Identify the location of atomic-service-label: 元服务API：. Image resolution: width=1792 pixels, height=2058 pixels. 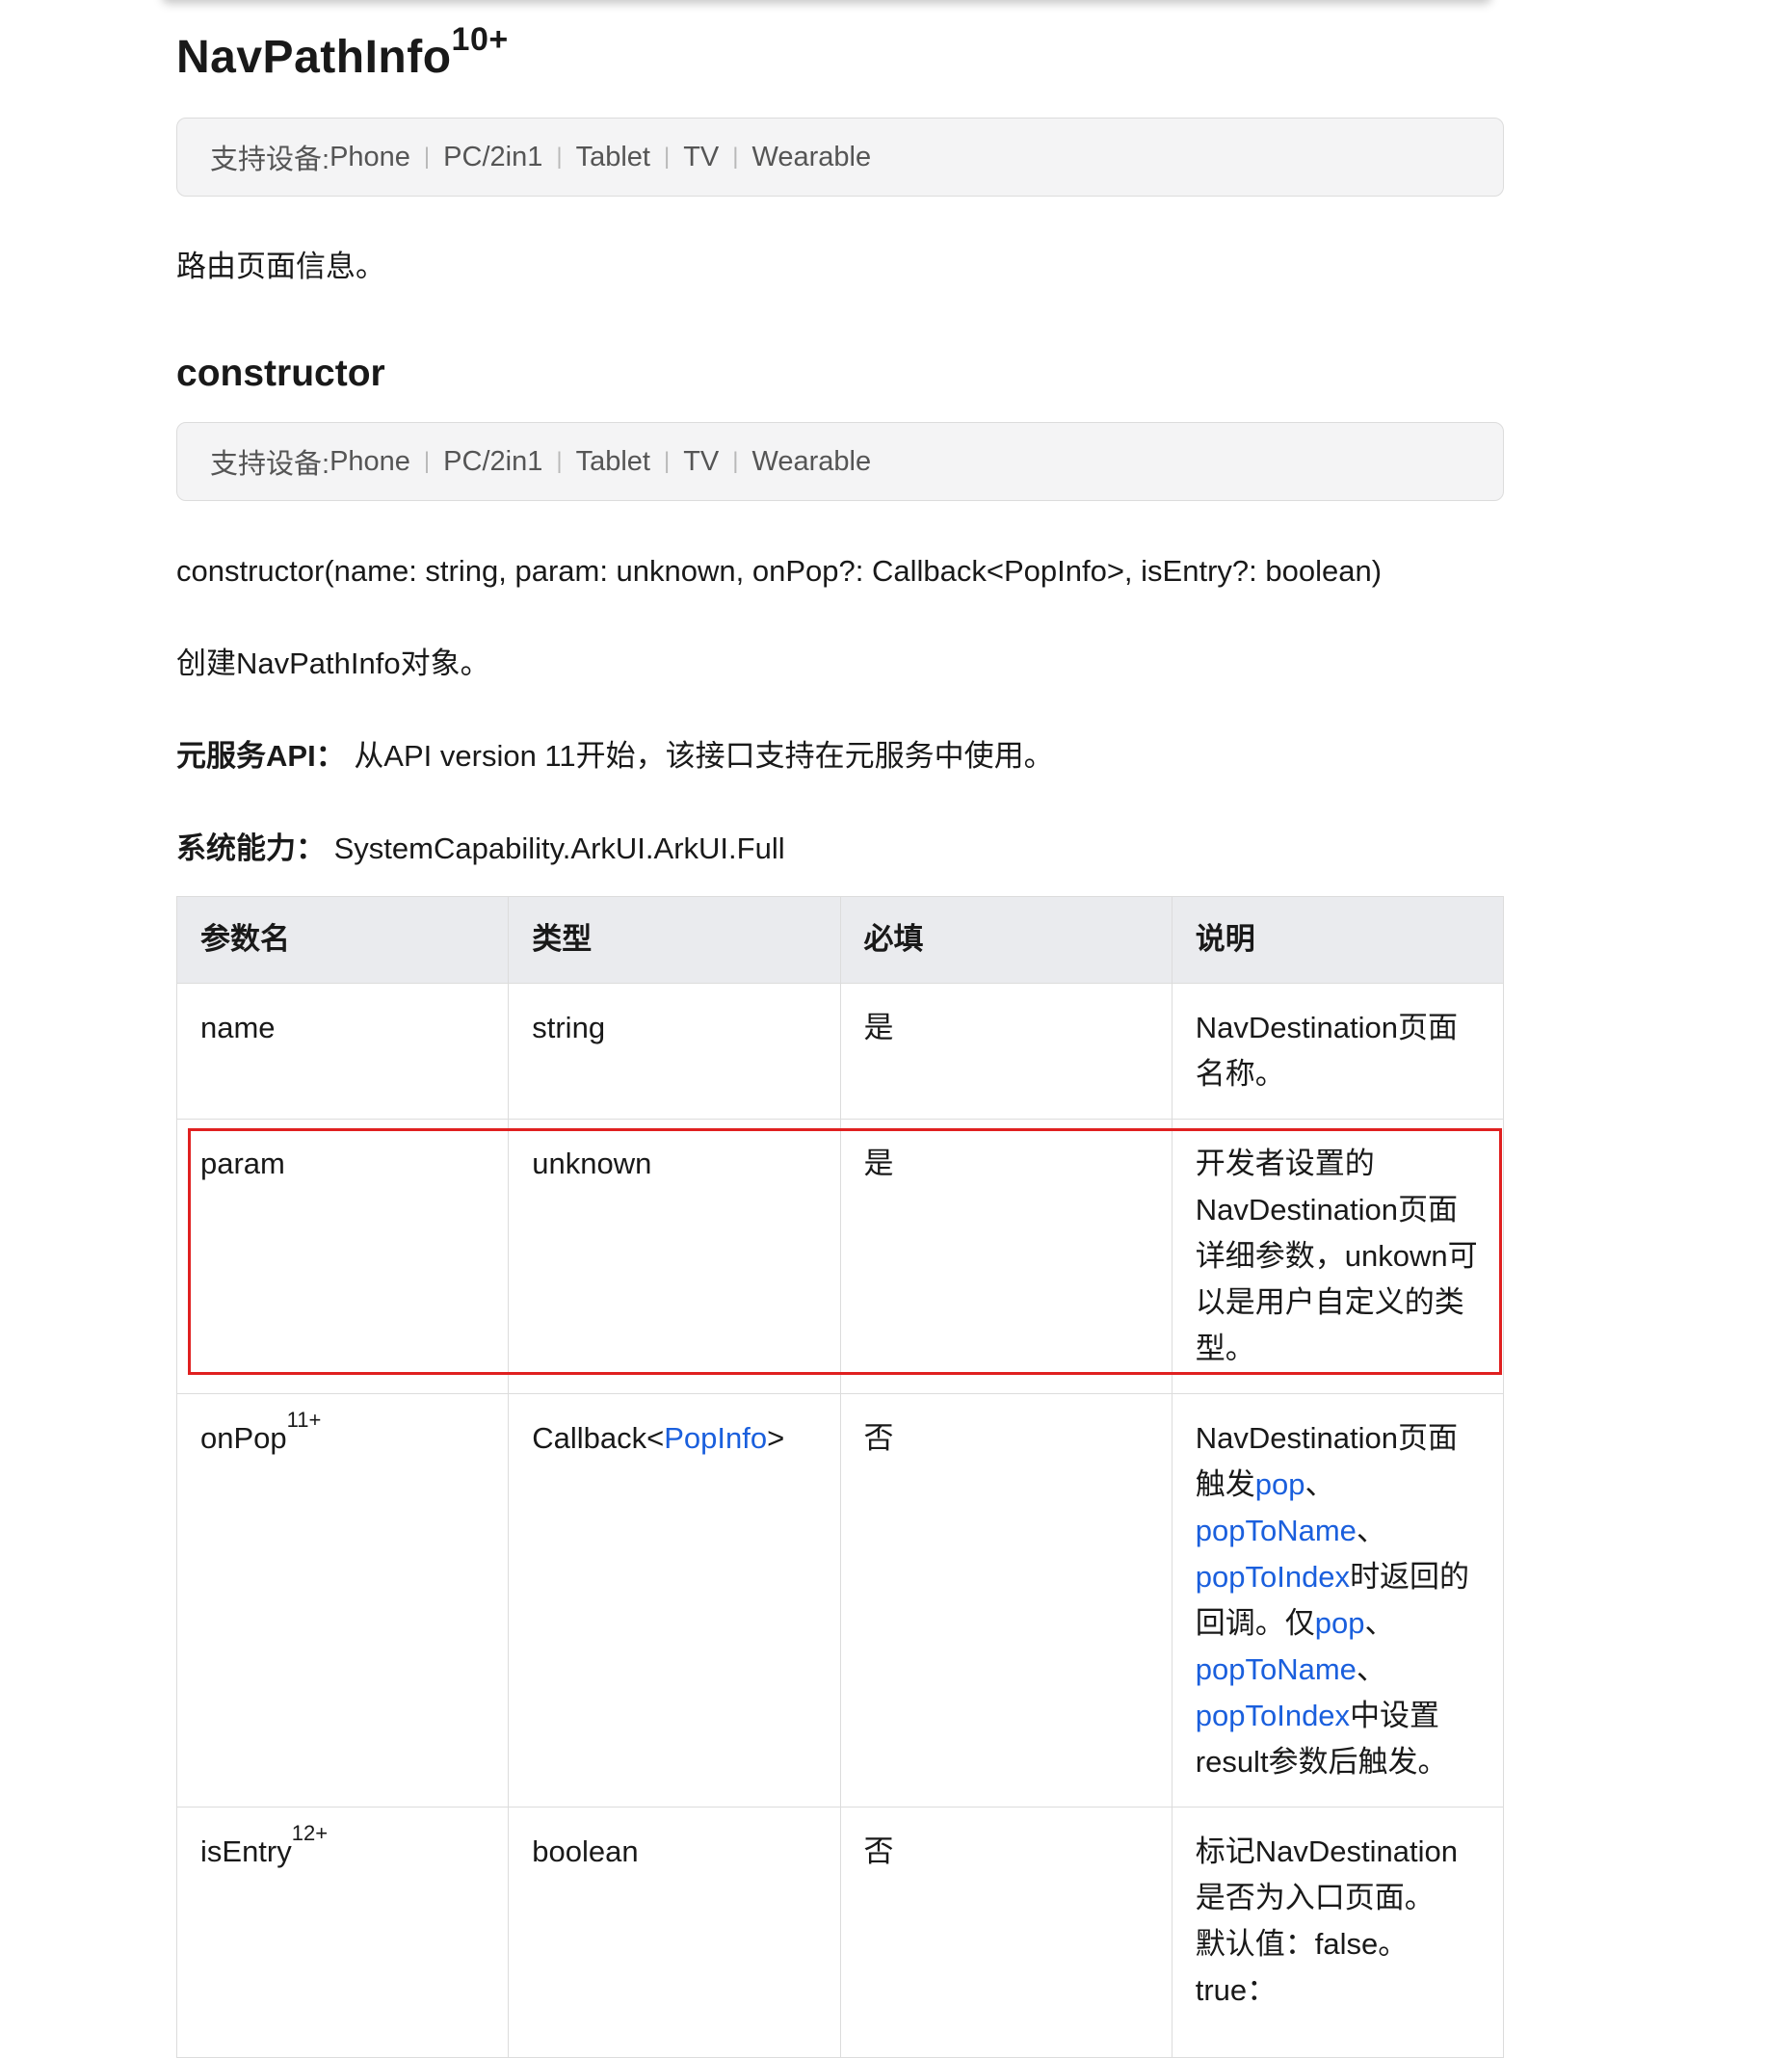
(261, 756).